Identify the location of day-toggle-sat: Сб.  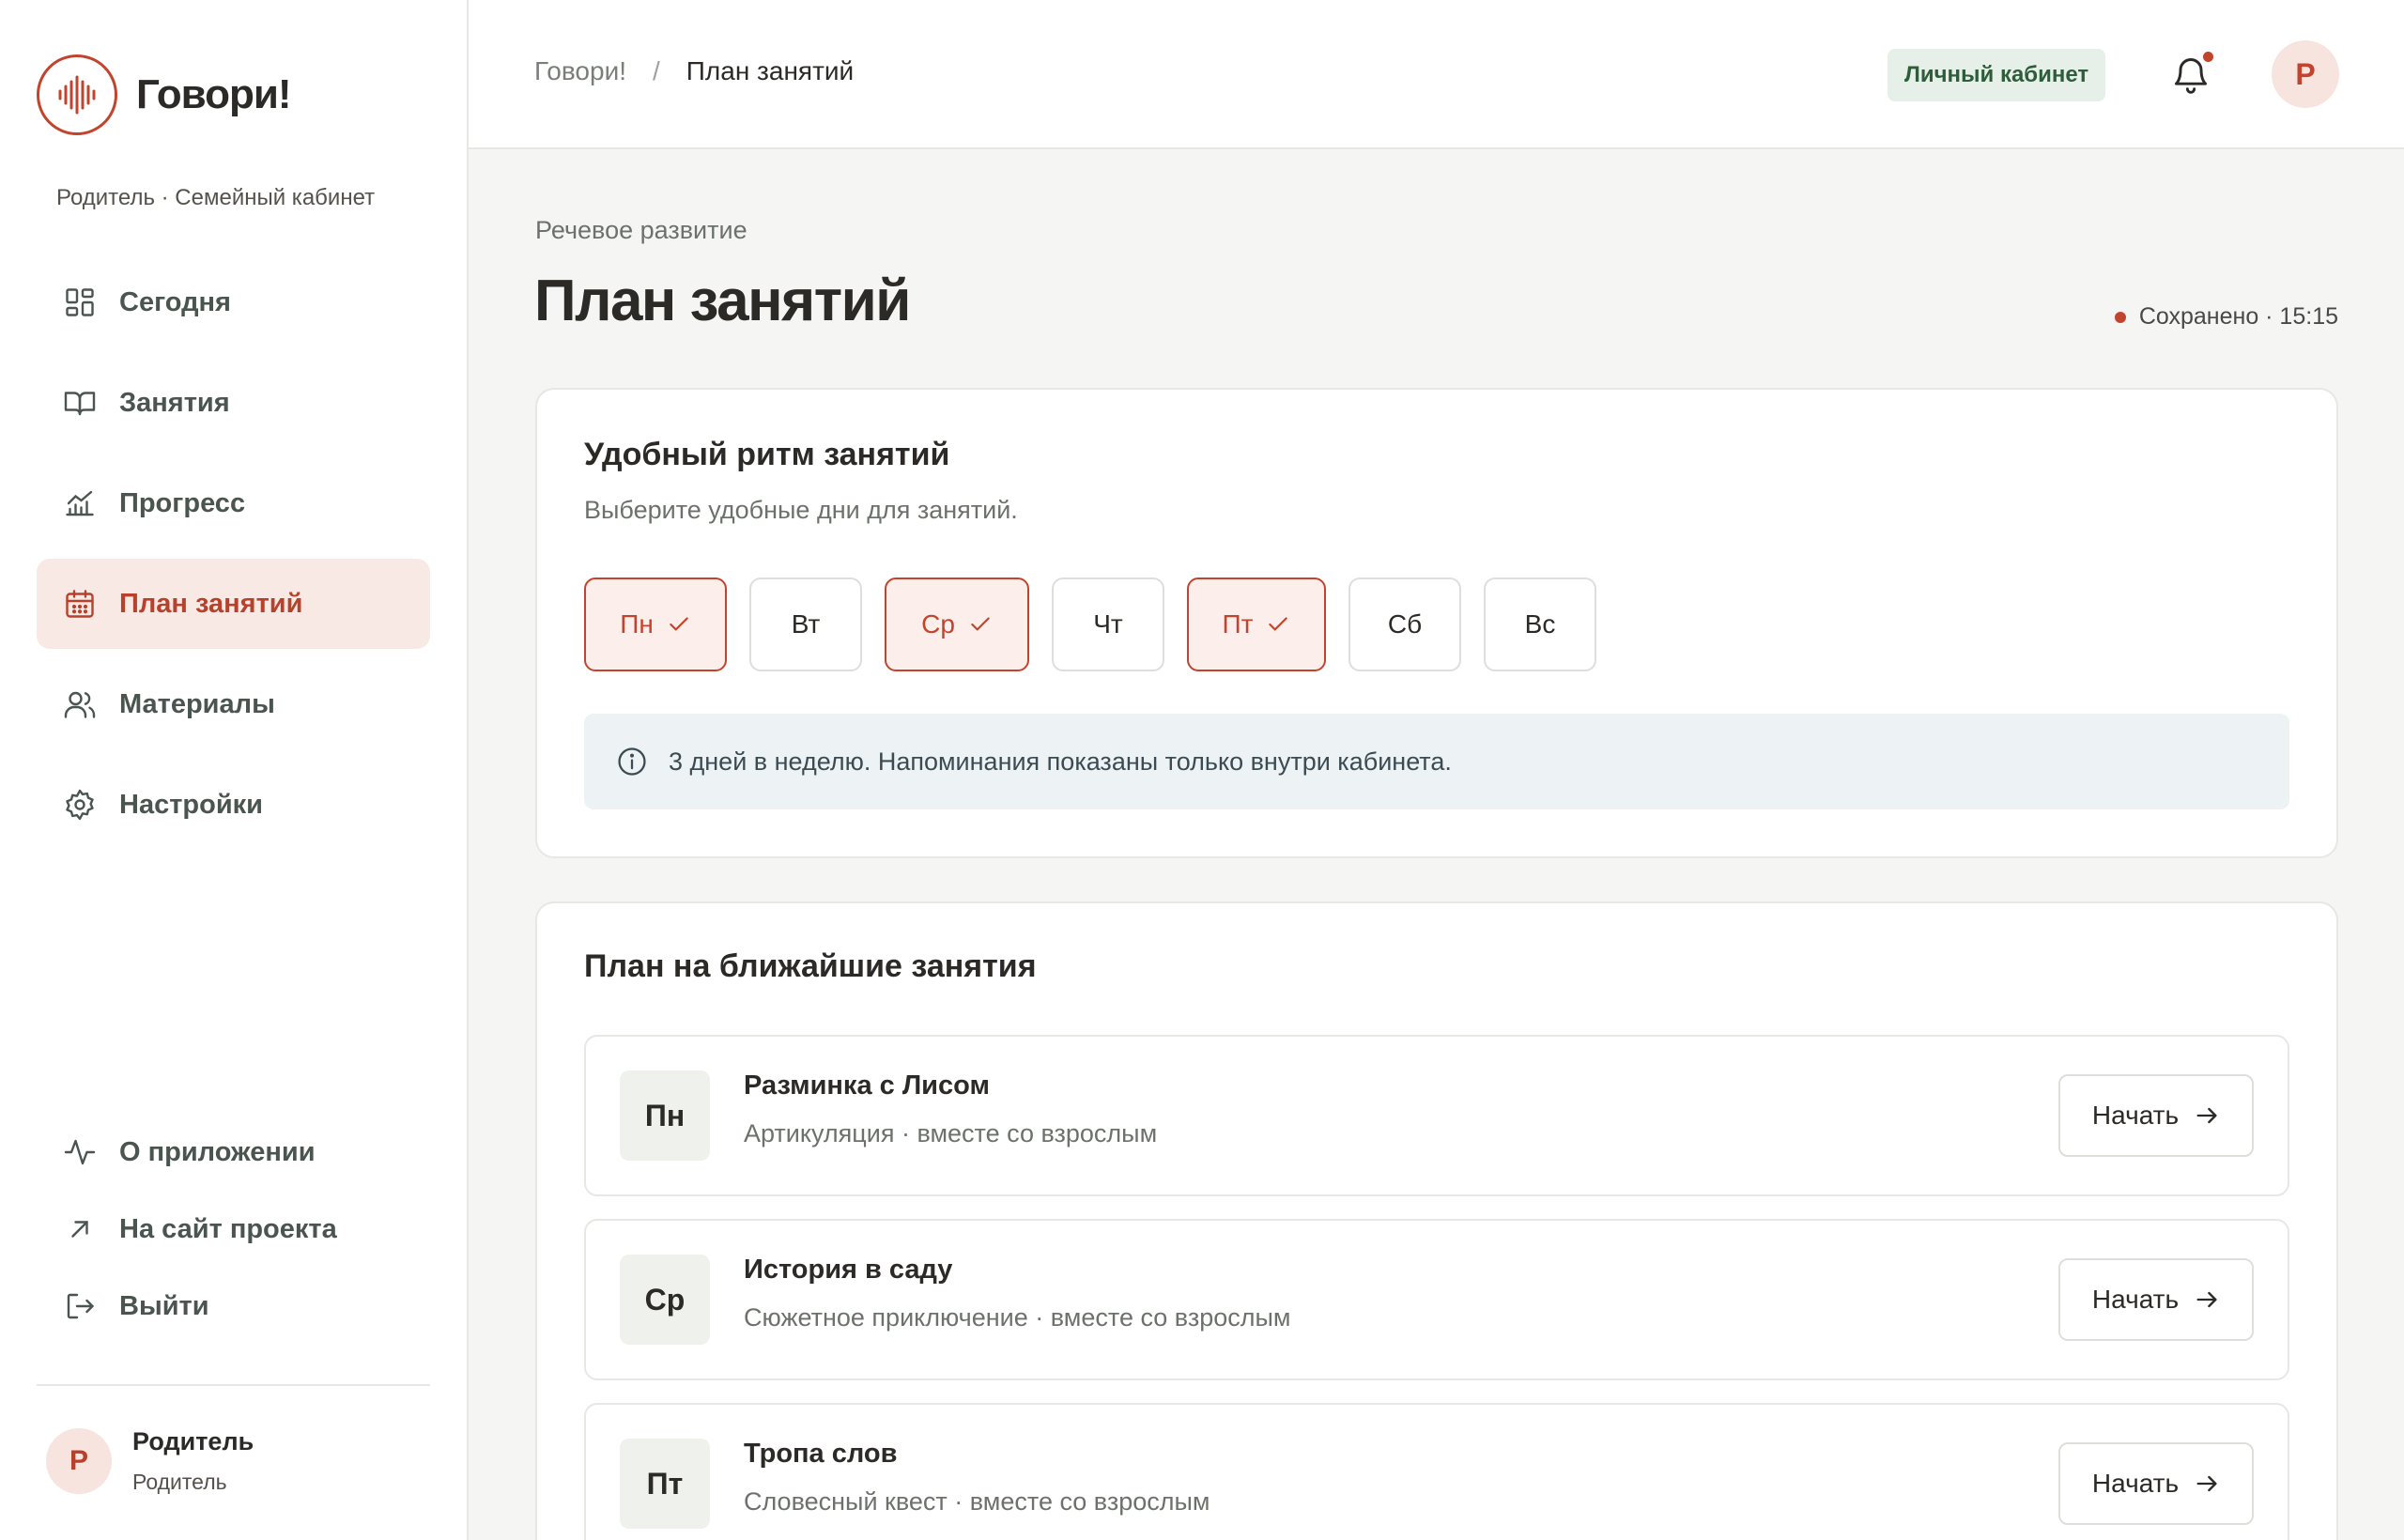
(1404, 624).